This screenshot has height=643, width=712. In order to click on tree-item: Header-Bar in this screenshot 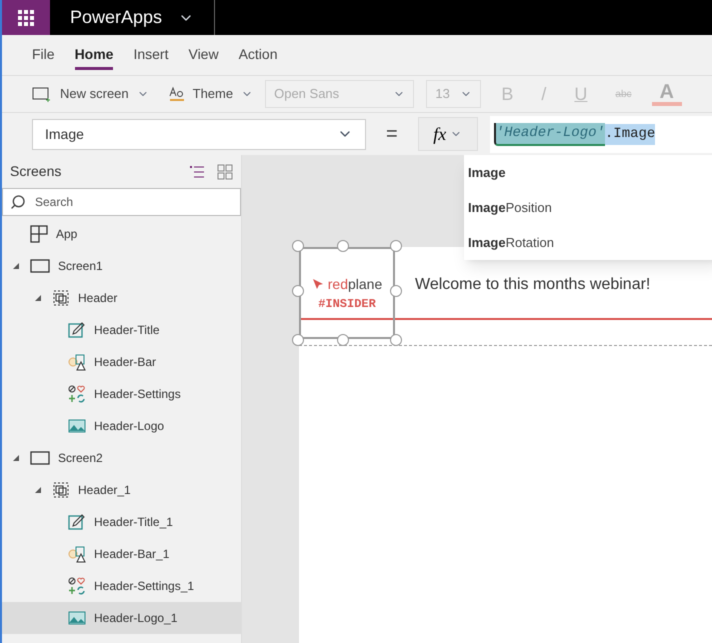, I will do `click(121, 362)`.